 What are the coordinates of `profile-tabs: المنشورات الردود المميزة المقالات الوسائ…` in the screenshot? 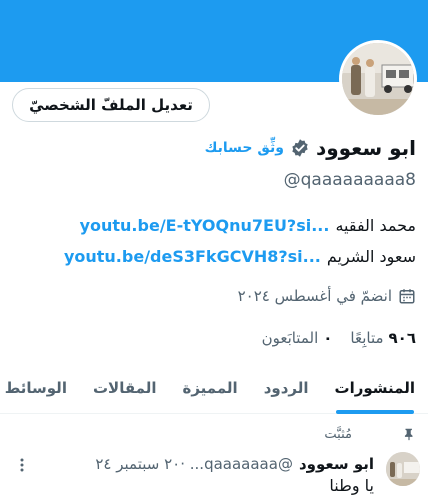 It's located at (214, 388).